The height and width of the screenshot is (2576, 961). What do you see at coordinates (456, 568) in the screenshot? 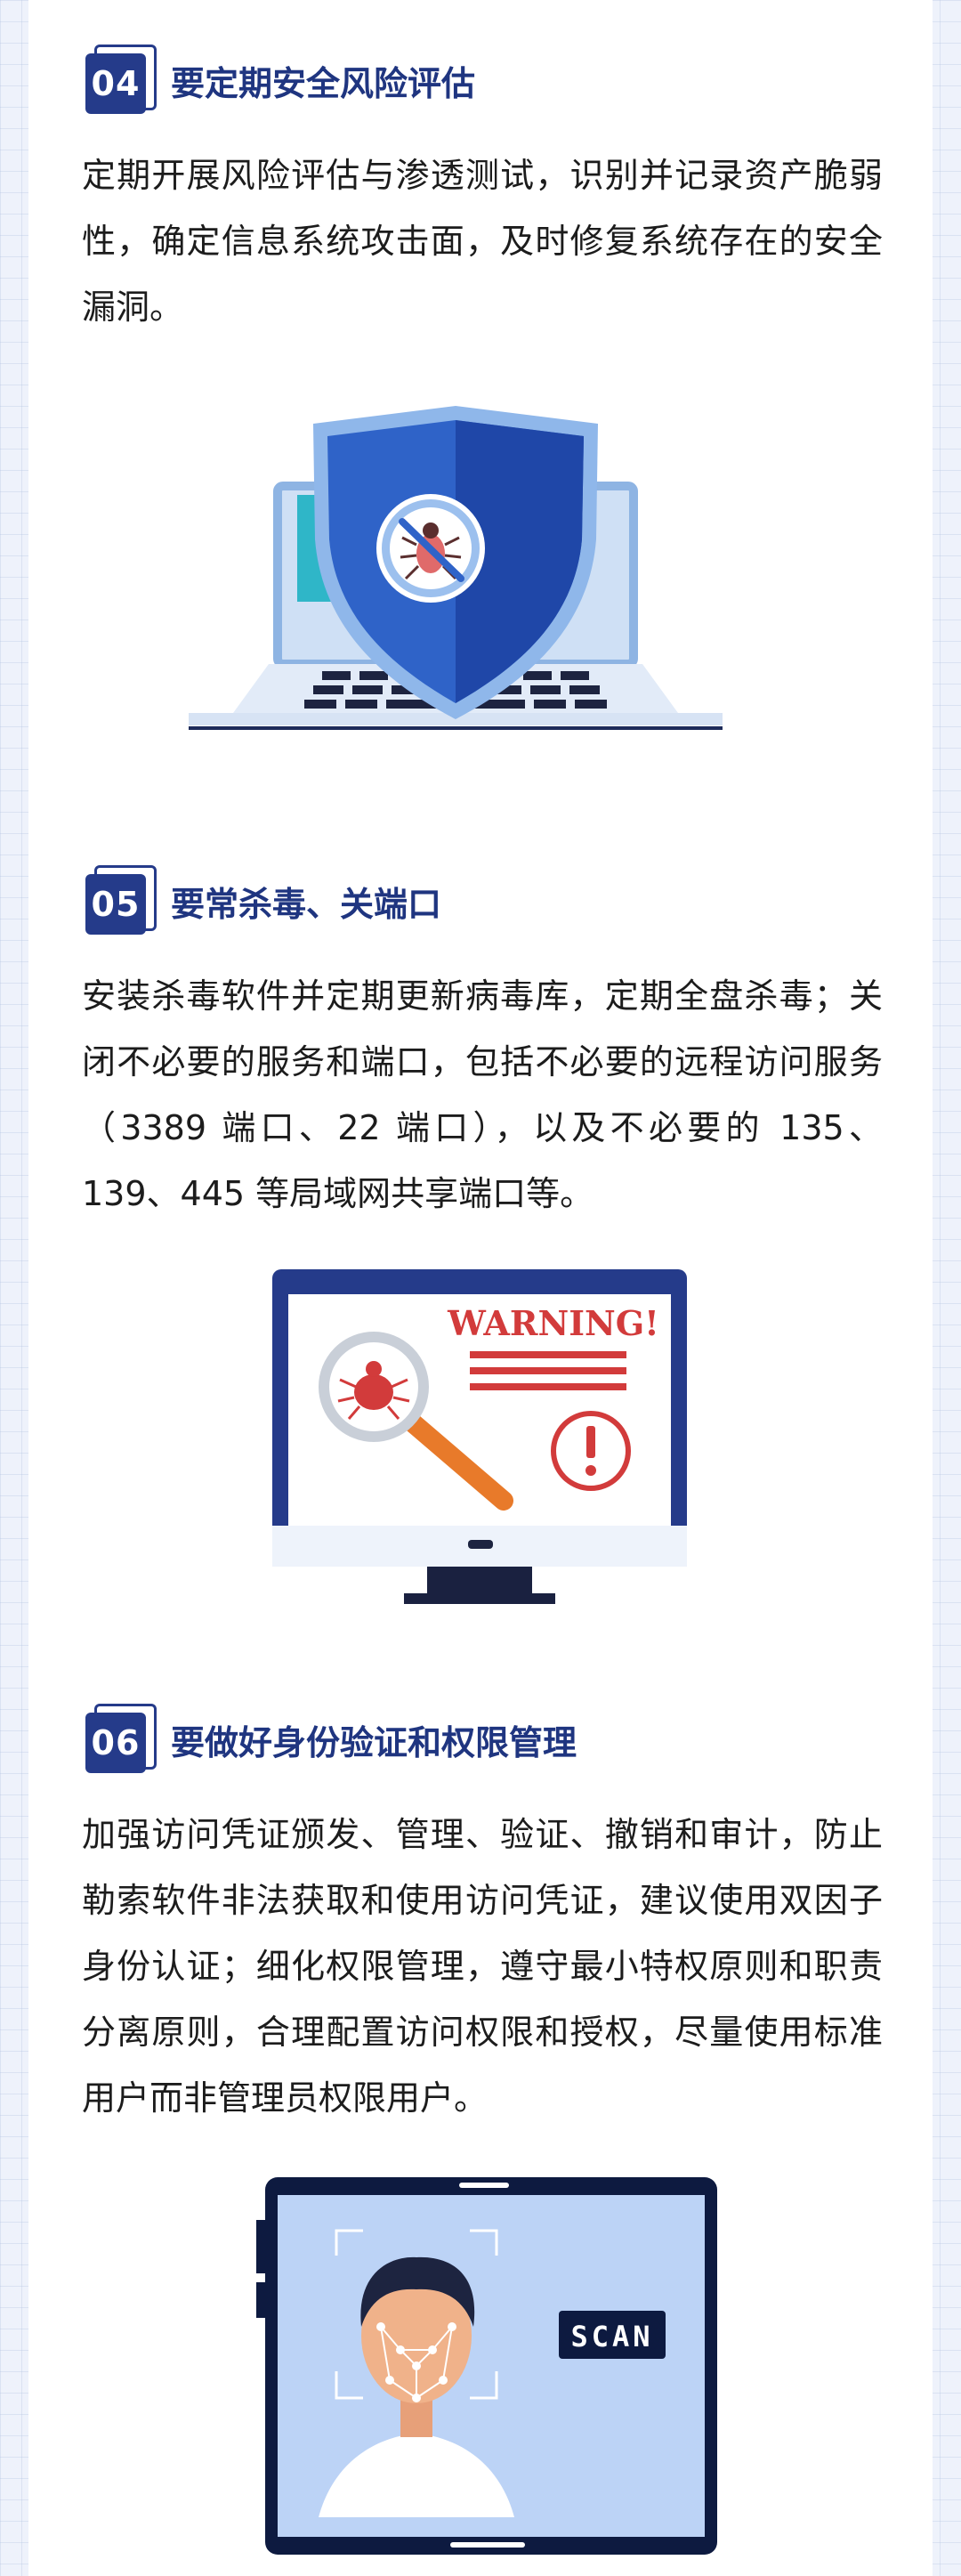
I see `shield-laptop-illustration` at bounding box center [456, 568].